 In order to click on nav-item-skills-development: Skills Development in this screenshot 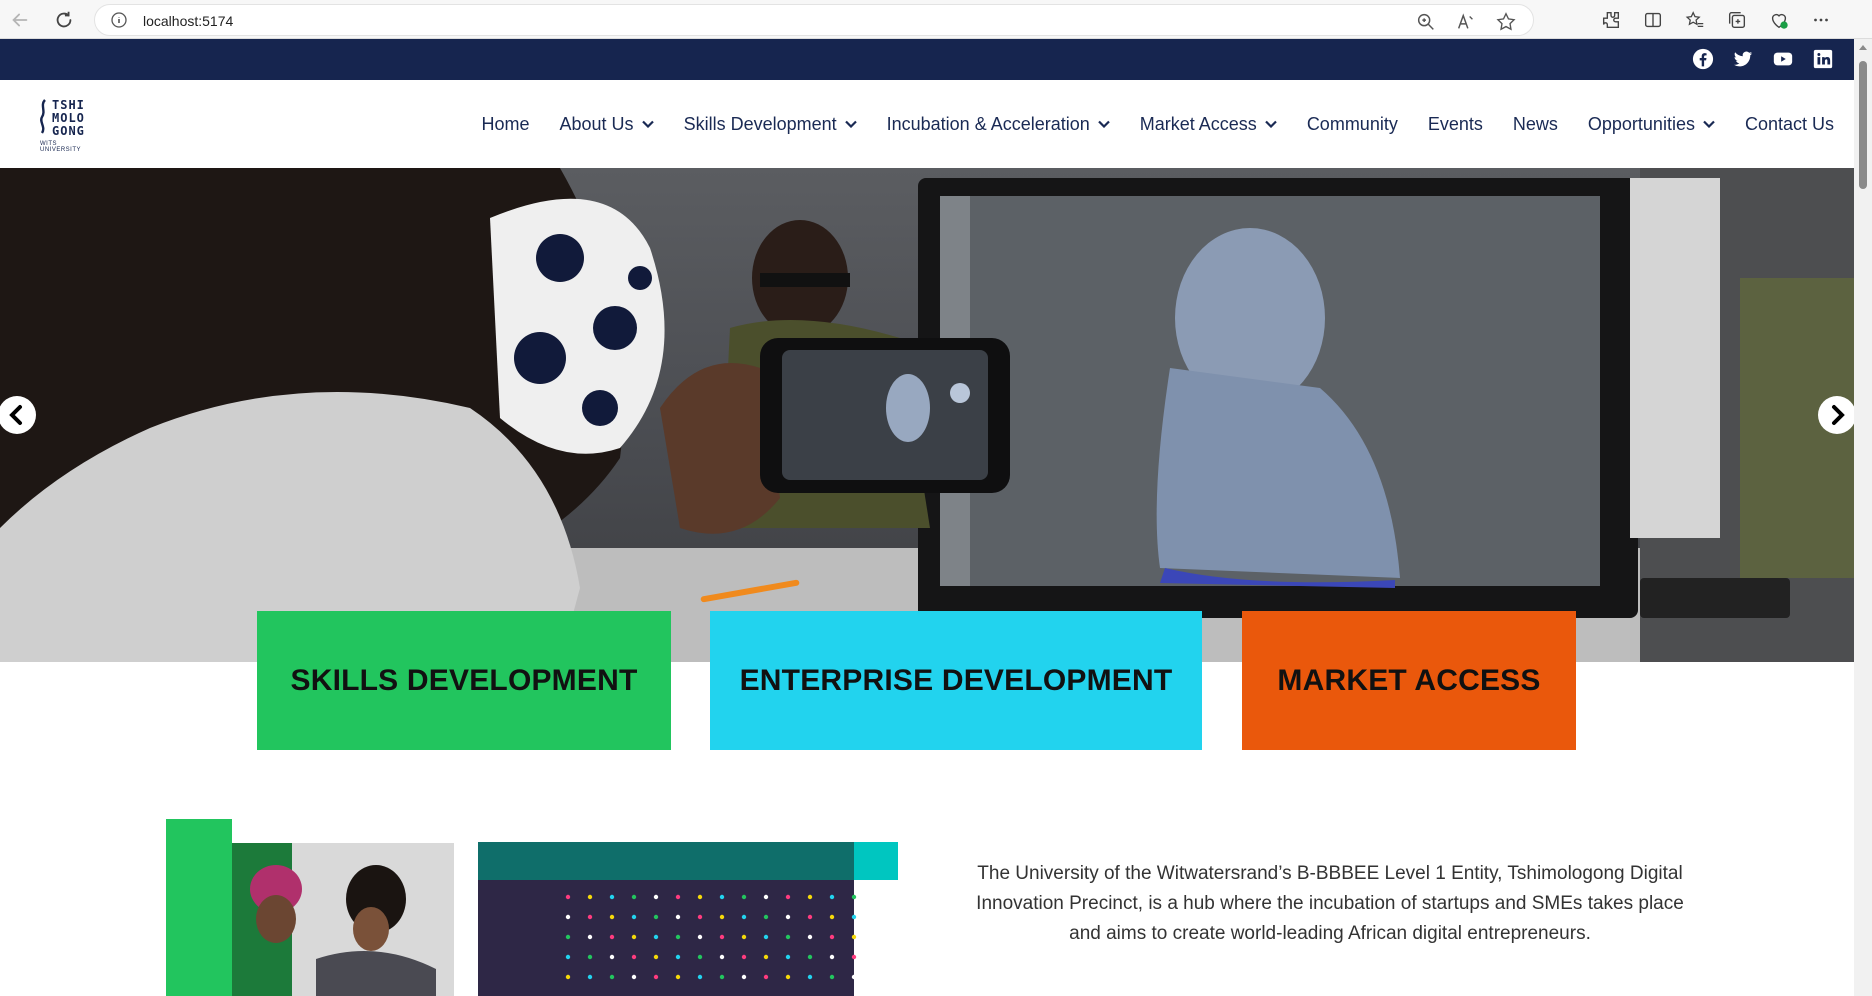, I will do `click(770, 124)`.